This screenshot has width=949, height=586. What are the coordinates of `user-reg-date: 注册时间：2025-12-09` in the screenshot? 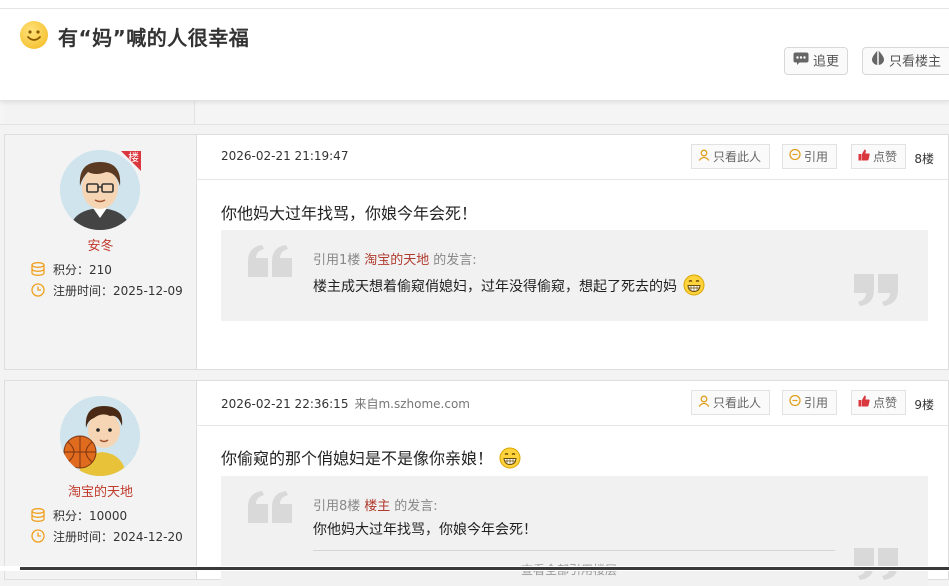 It's located at (107, 291).